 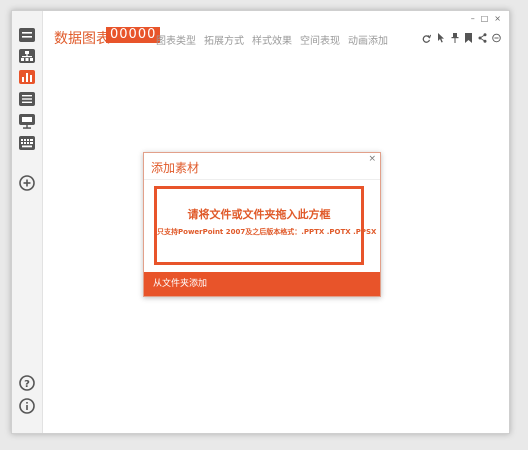 I want to click on dialog-title: 添加素材, so click(x=175, y=168).